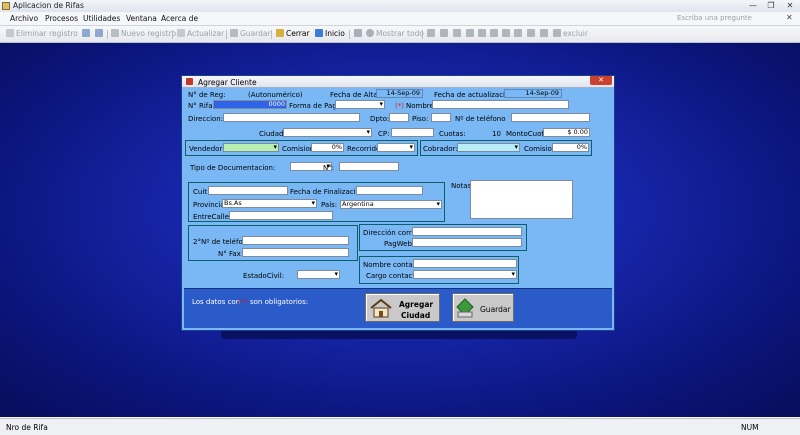  Describe the element at coordinates (391, 204) in the screenshot. I see `pais-select: Argentina` at that location.